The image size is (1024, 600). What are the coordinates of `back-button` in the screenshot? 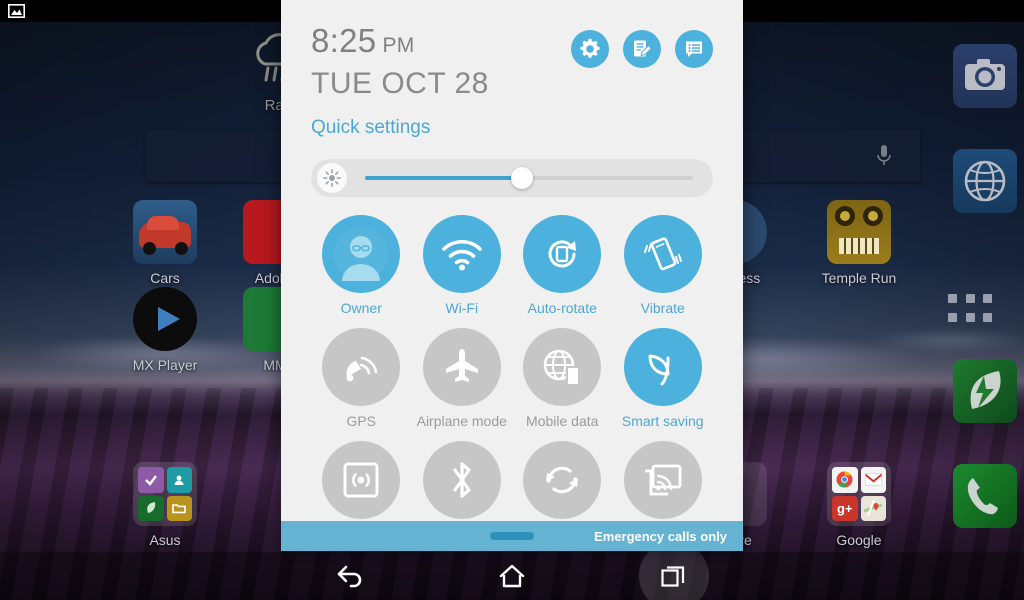 It's located at (350, 576).